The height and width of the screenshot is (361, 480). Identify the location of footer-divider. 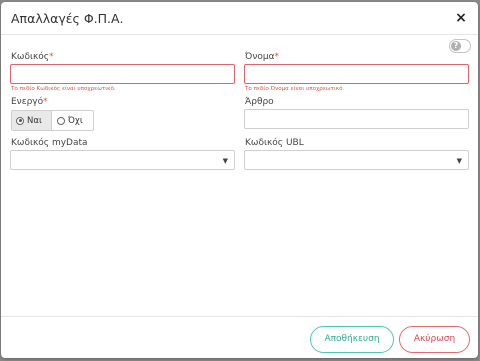
(239, 316).